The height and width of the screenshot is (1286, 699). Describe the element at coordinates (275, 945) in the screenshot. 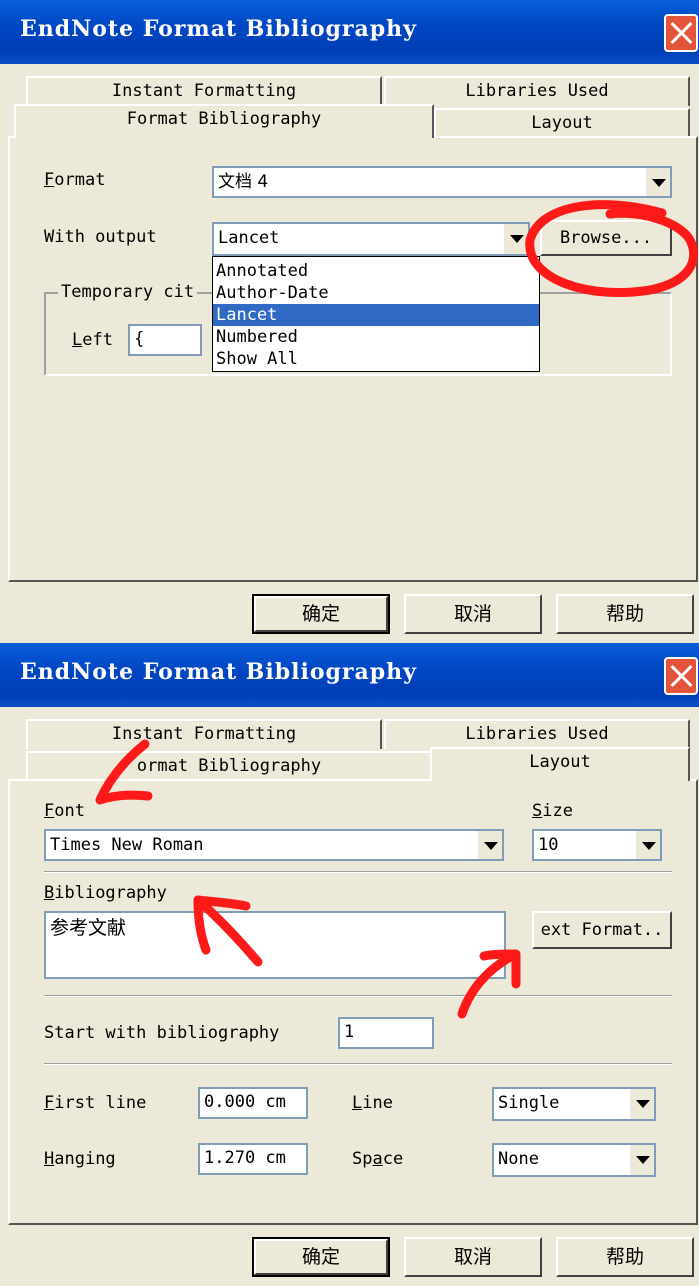

I see `bibliography-title-input: 参考文献` at that location.